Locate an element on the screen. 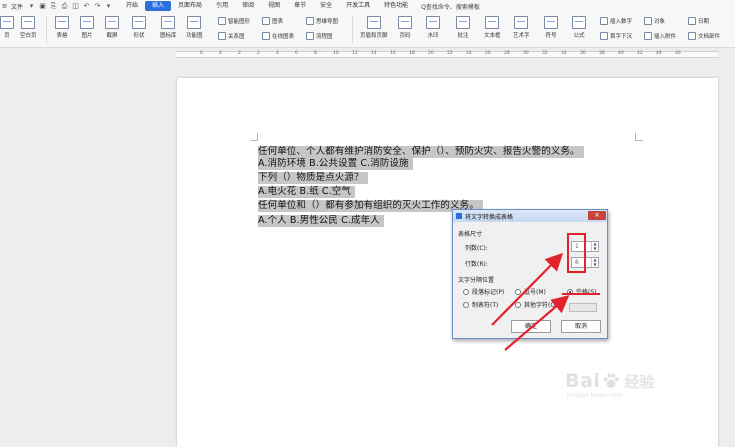  watermark-brand-right: 经验 is located at coordinates (639, 381).